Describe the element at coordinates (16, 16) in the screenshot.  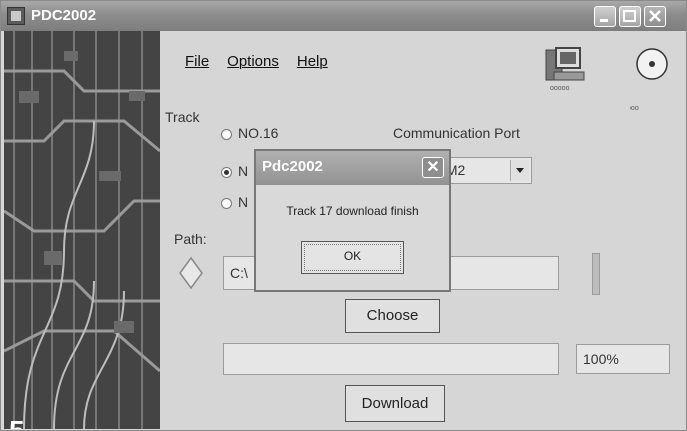
I see `app-icon` at that location.